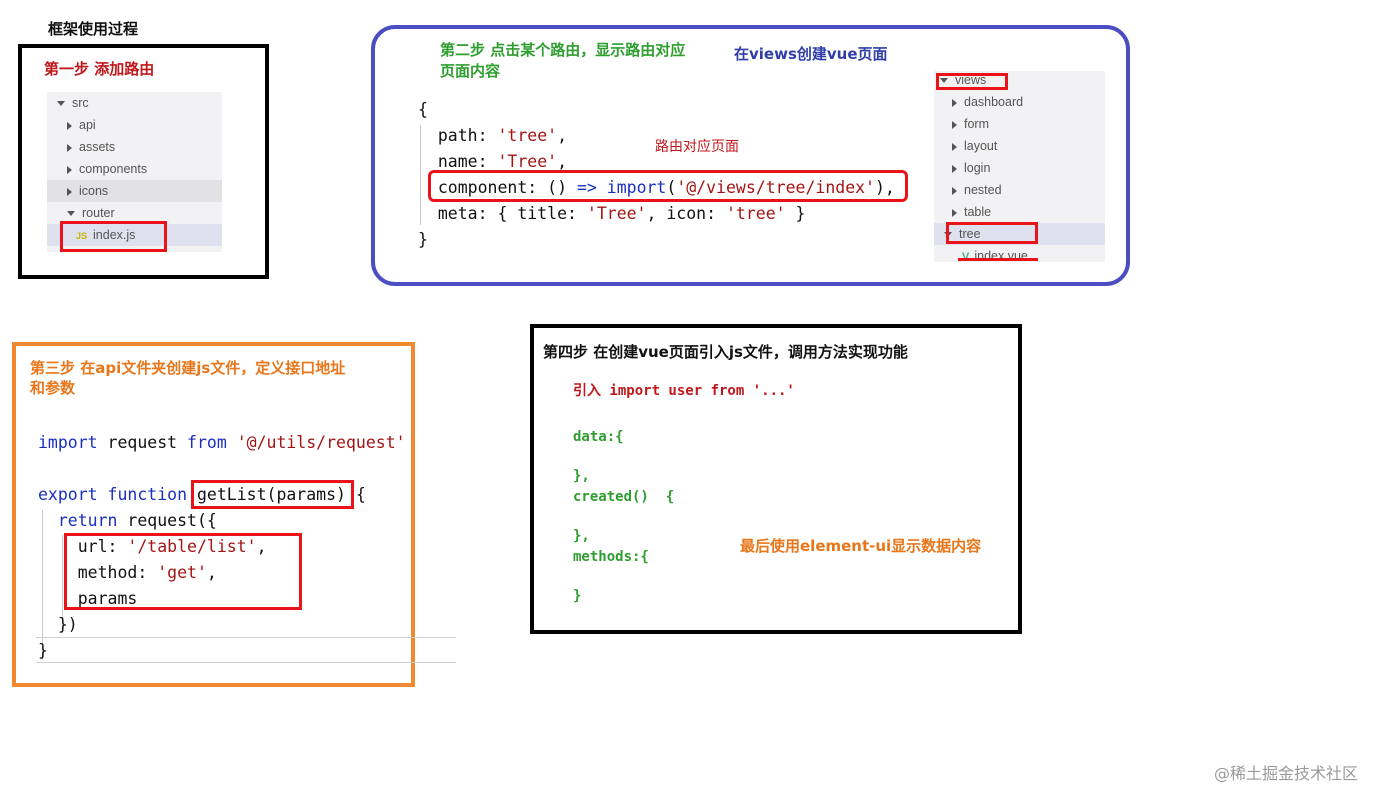 The image size is (1397, 804). What do you see at coordinates (67, 624) in the screenshot?
I see `code-line: })` at bounding box center [67, 624].